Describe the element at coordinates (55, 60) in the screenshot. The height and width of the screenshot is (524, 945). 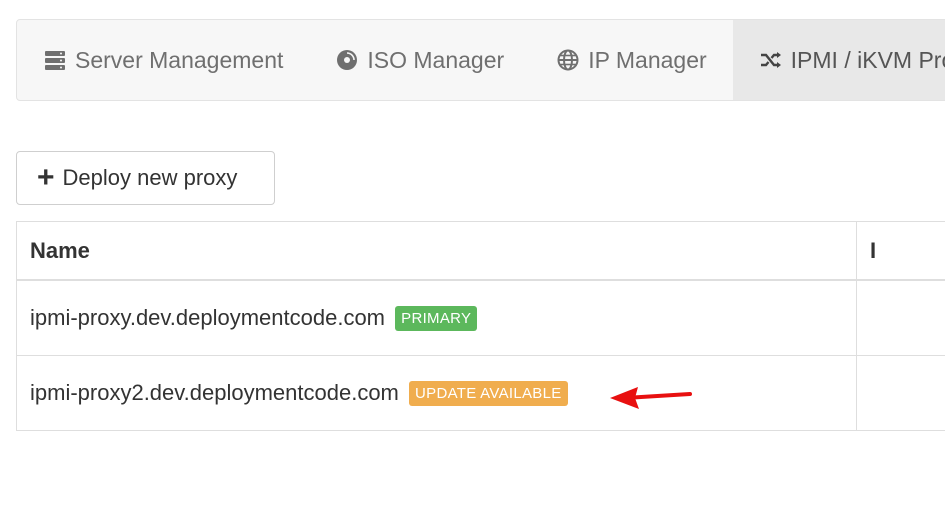
I see `server-icon` at that location.